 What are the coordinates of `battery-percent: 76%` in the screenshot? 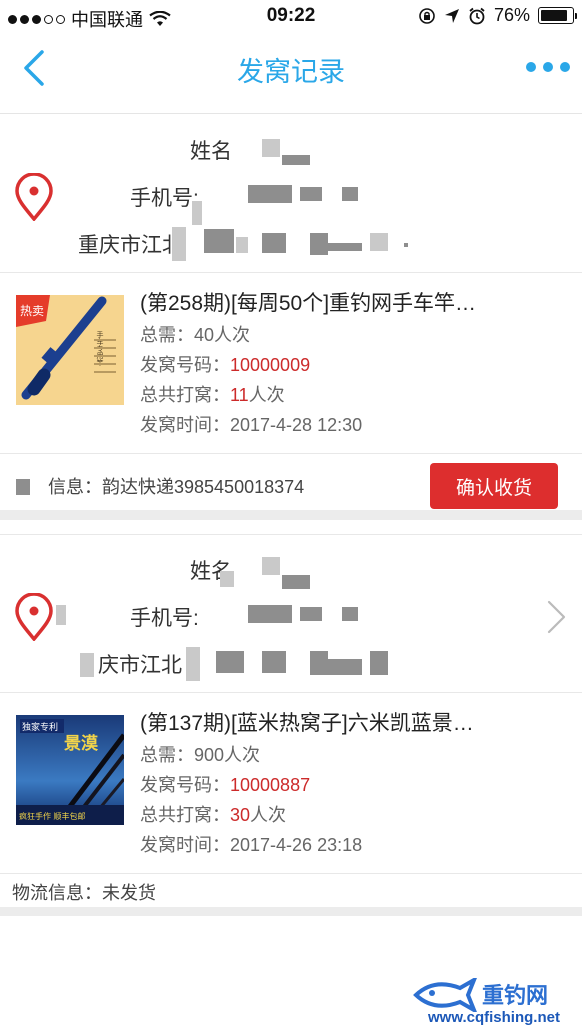 It's located at (511, 15).